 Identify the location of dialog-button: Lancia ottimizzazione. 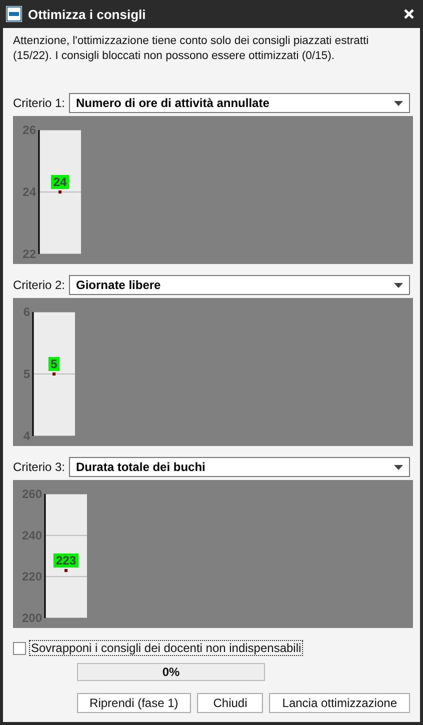
(339, 703).